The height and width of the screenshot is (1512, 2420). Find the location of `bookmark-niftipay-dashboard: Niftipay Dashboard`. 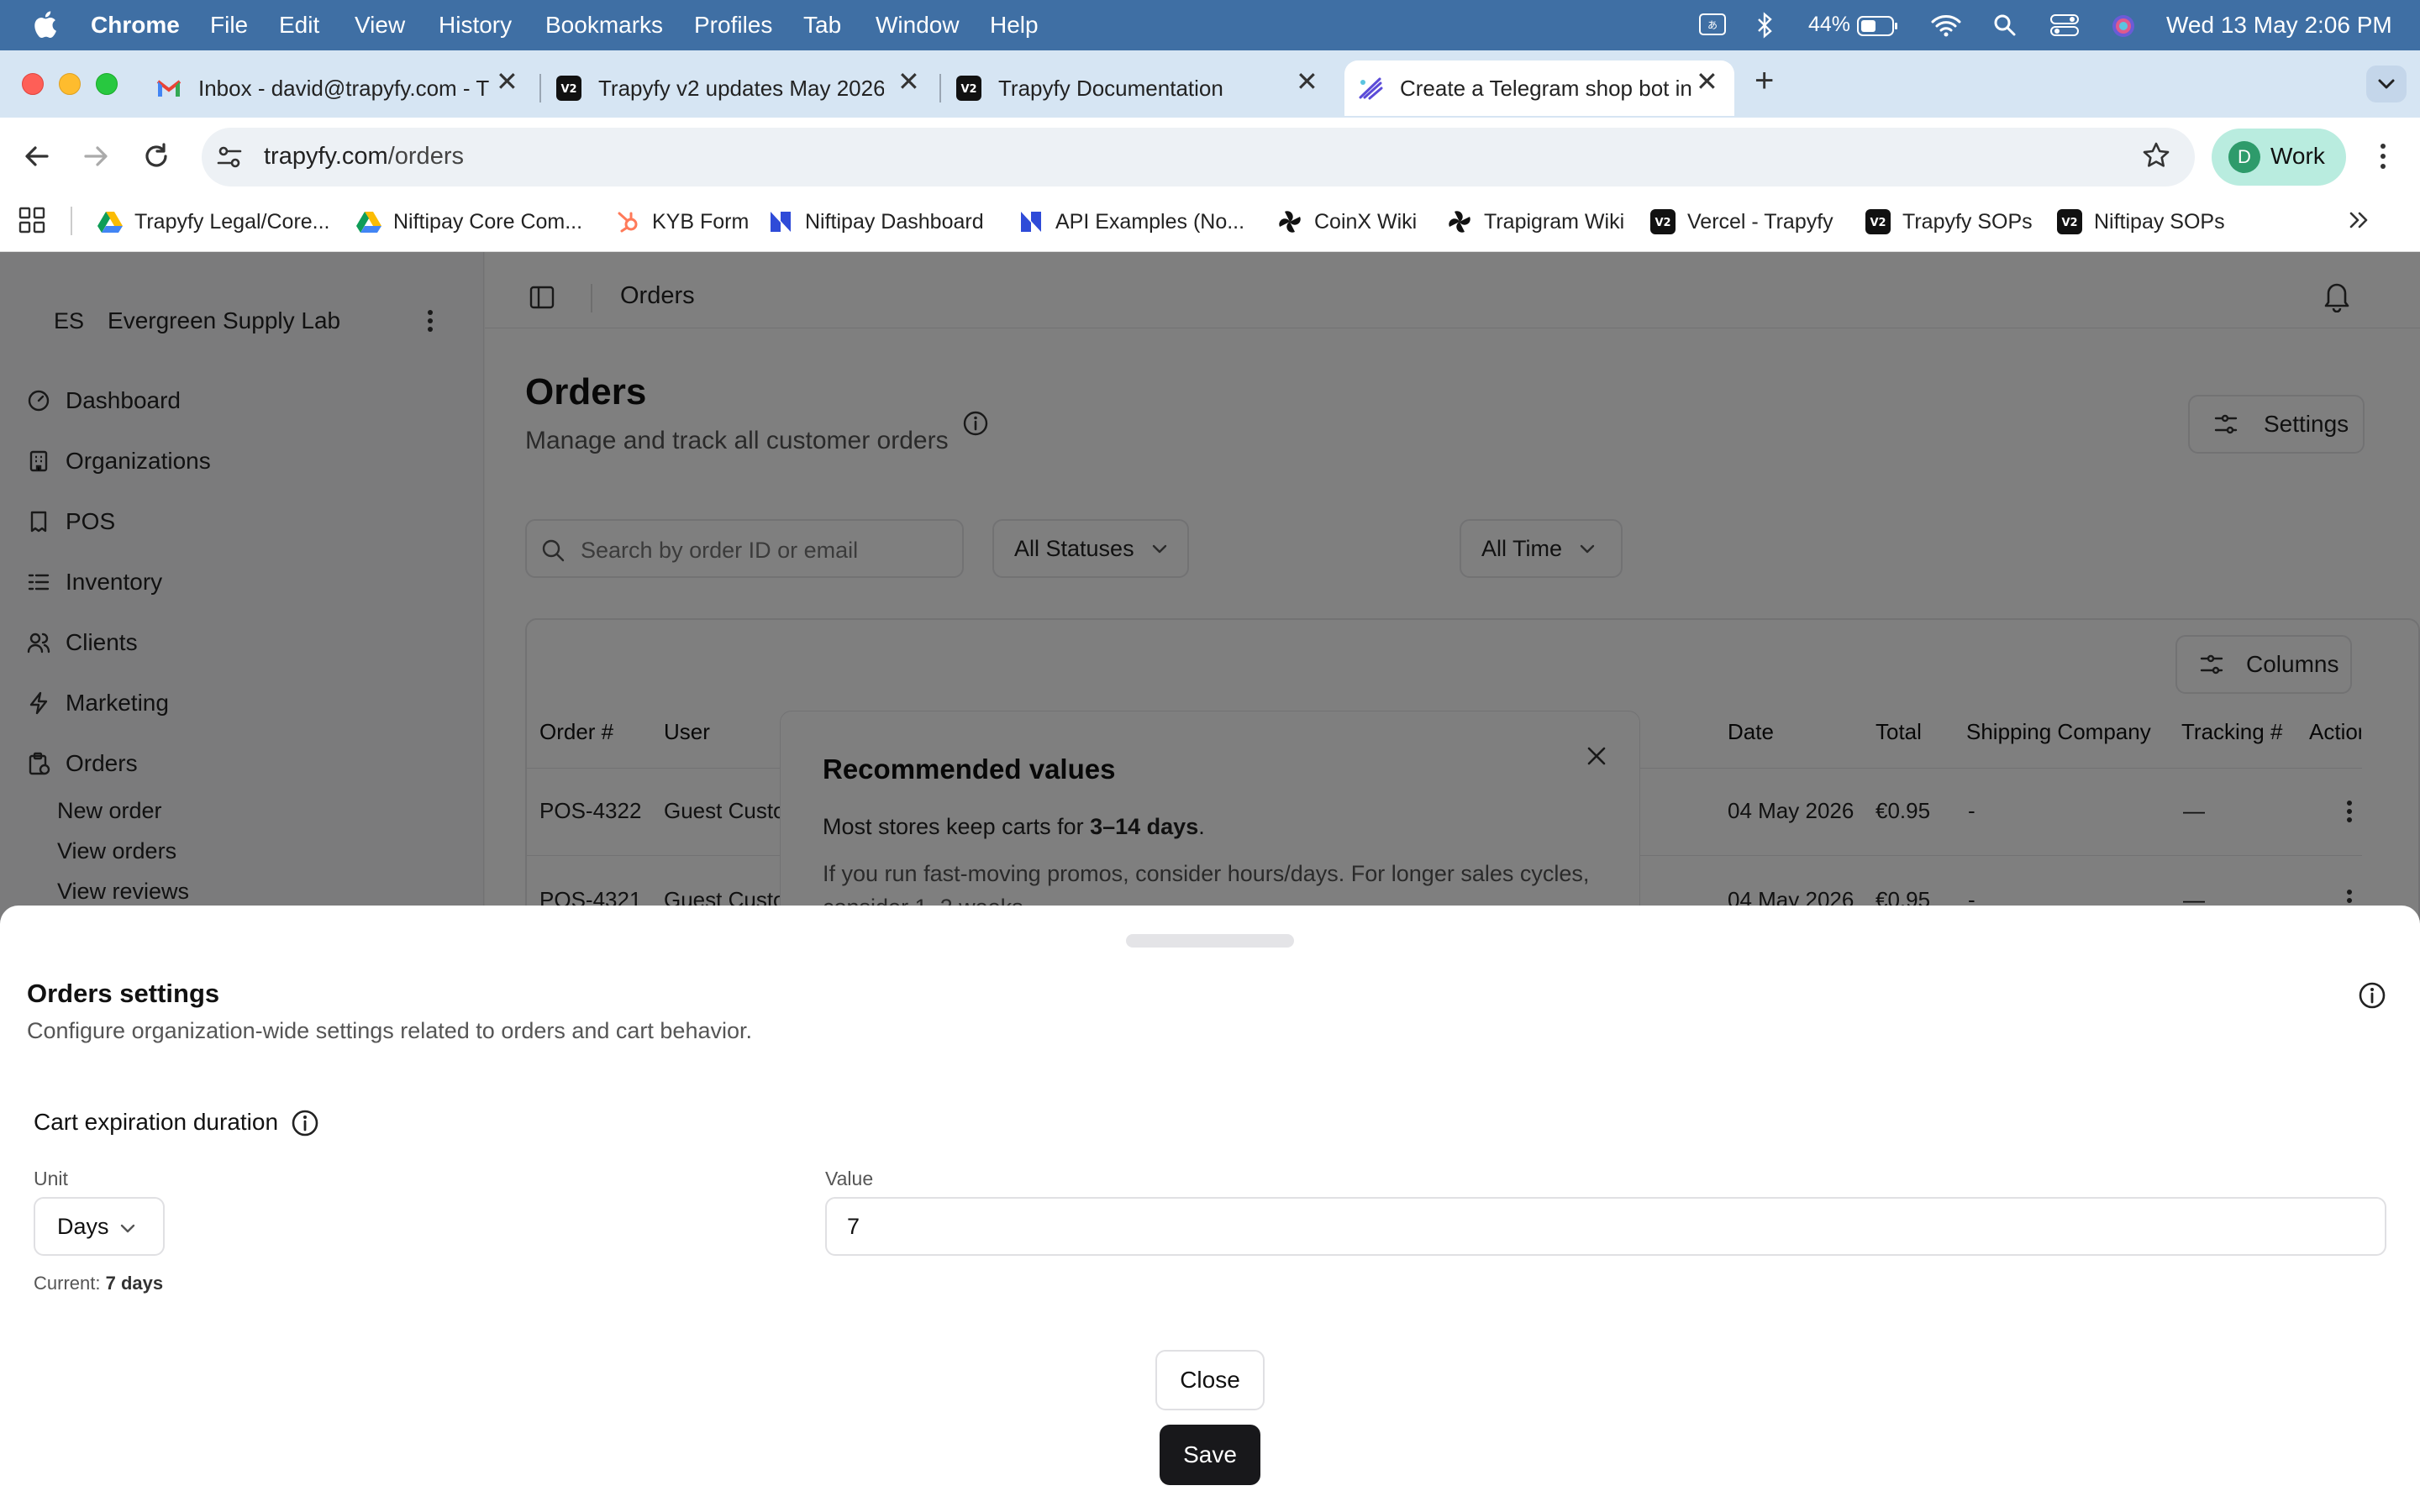

bookmark-niftipay-dashboard: Niftipay Dashboard is located at coordinates (876, 222).